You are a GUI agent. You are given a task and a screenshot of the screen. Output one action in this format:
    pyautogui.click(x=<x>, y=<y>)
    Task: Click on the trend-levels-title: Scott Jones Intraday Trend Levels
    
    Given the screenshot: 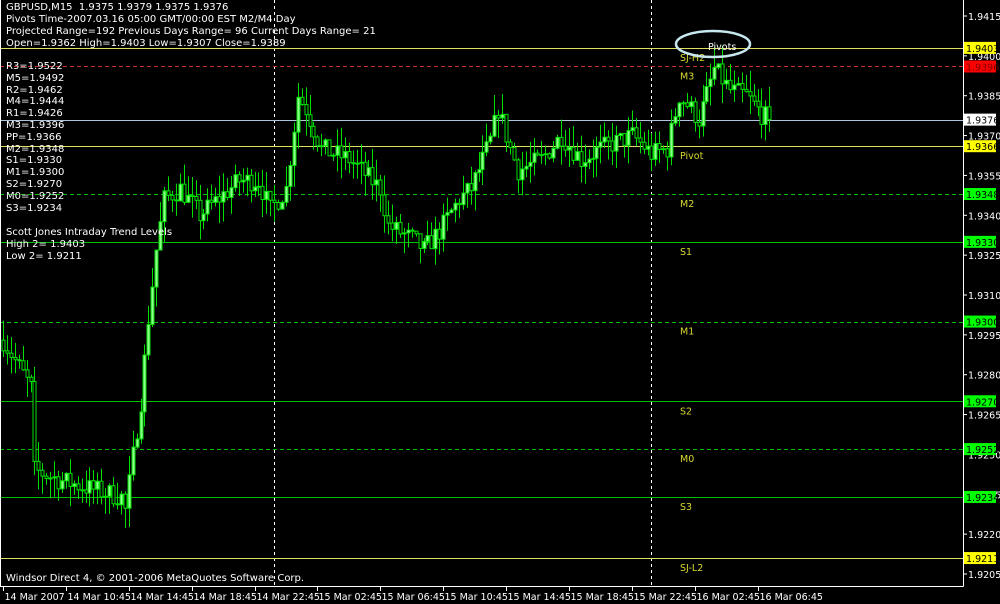 What is the action you would take?
    pyautogui.click(x=89, y=232)
    